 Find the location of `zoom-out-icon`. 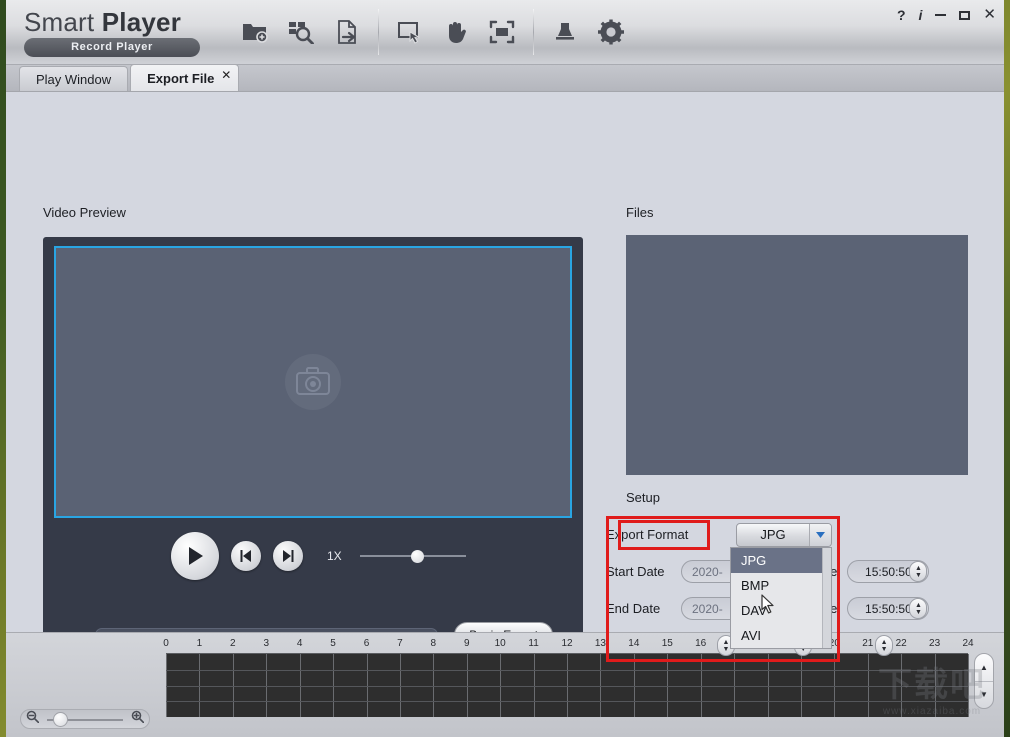

zoom-out-icon is located at coordinates (33, 719).